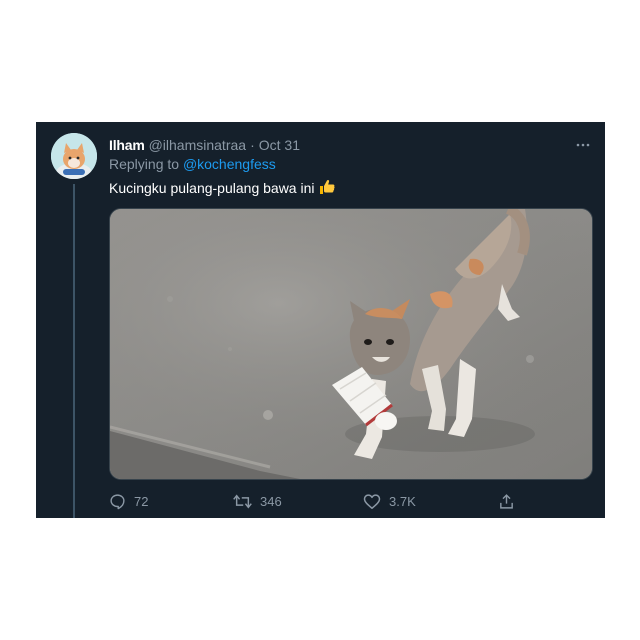 The image size is (640, 640). I want to click on display-name: Ilham, so click(127, 145).